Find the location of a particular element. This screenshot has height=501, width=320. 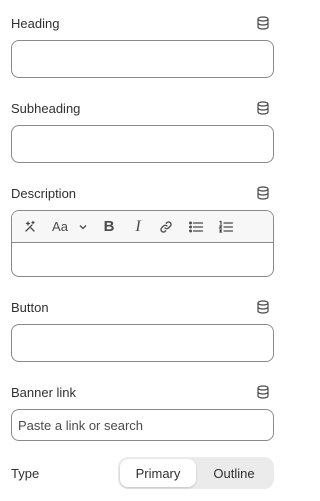

subheading-input is located at coordinates (142, 144).